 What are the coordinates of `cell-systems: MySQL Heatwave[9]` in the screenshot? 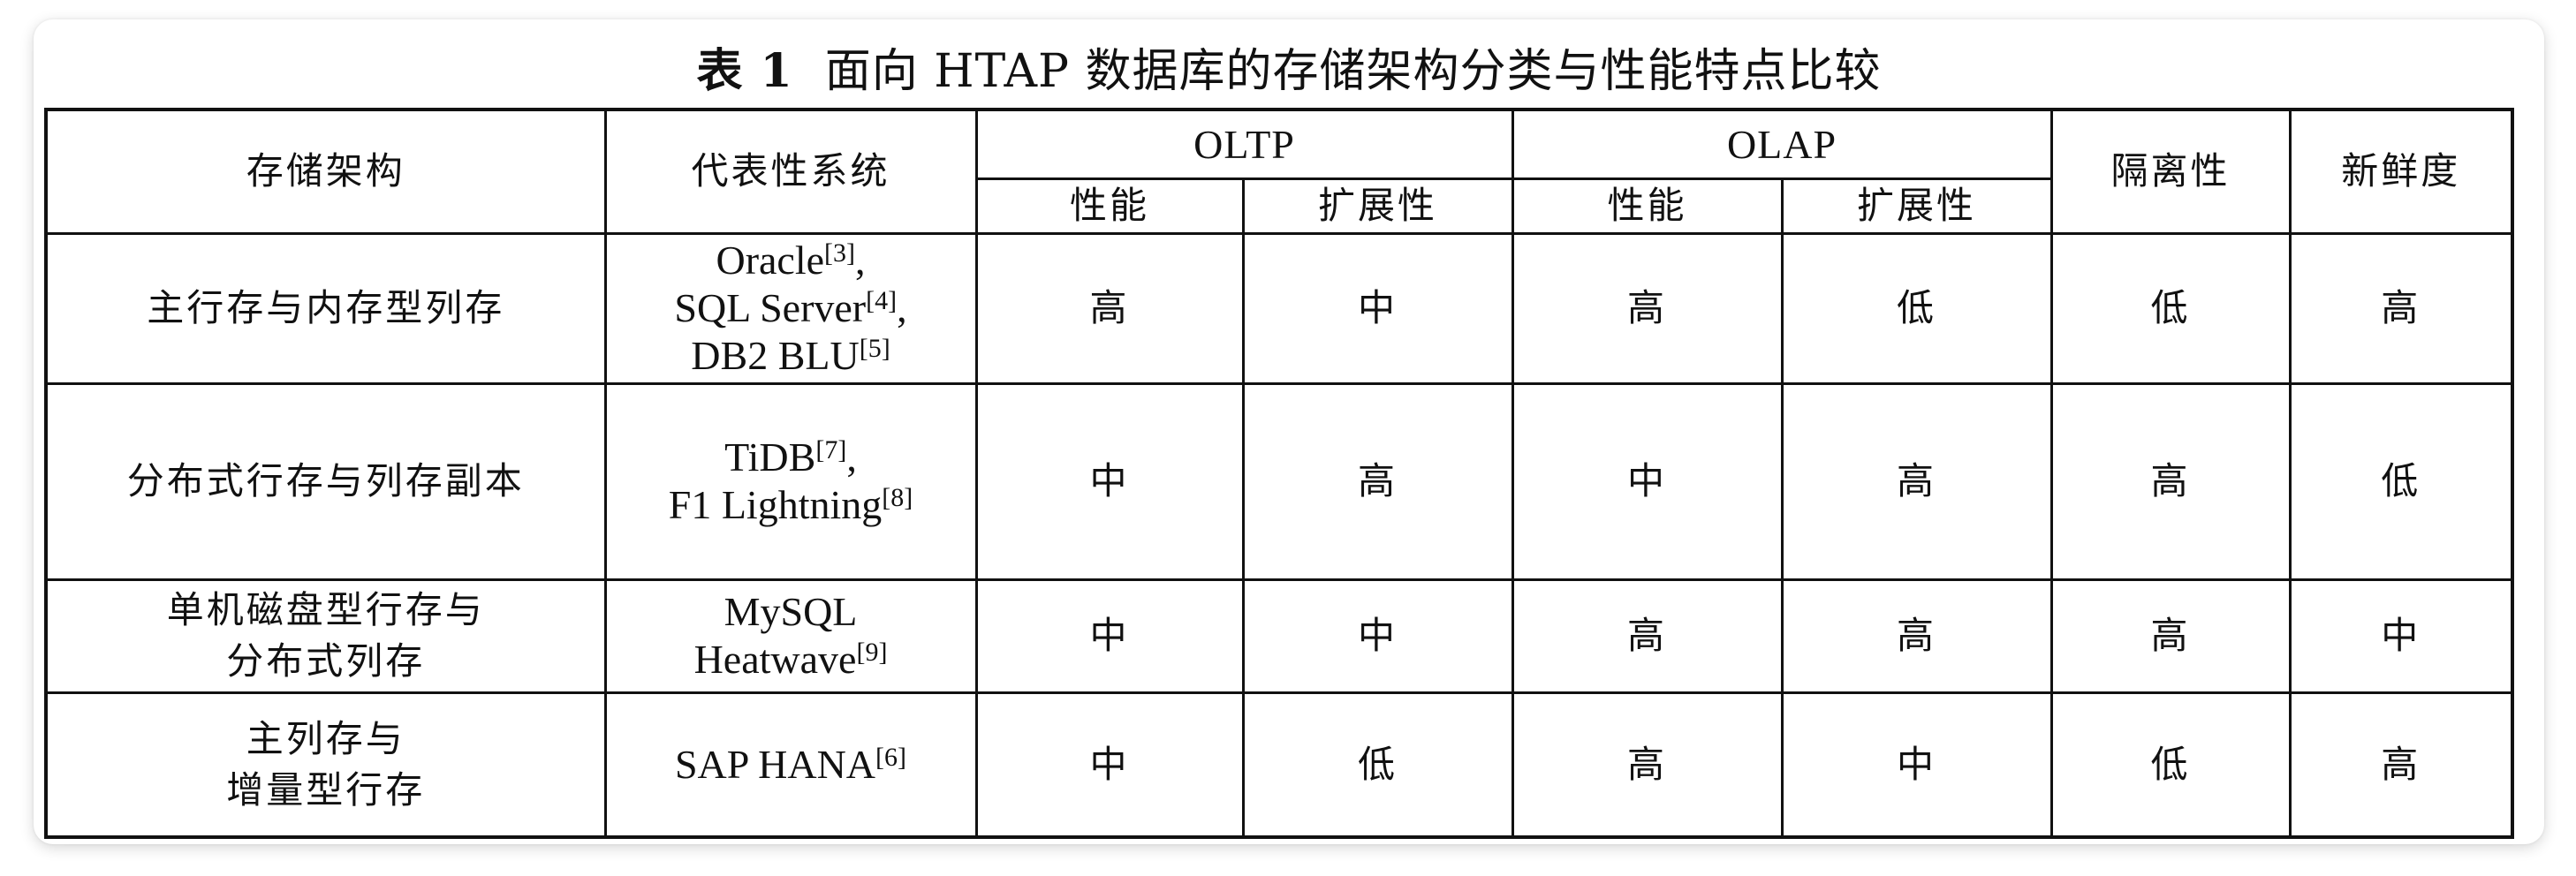 It's located at (791, 636).